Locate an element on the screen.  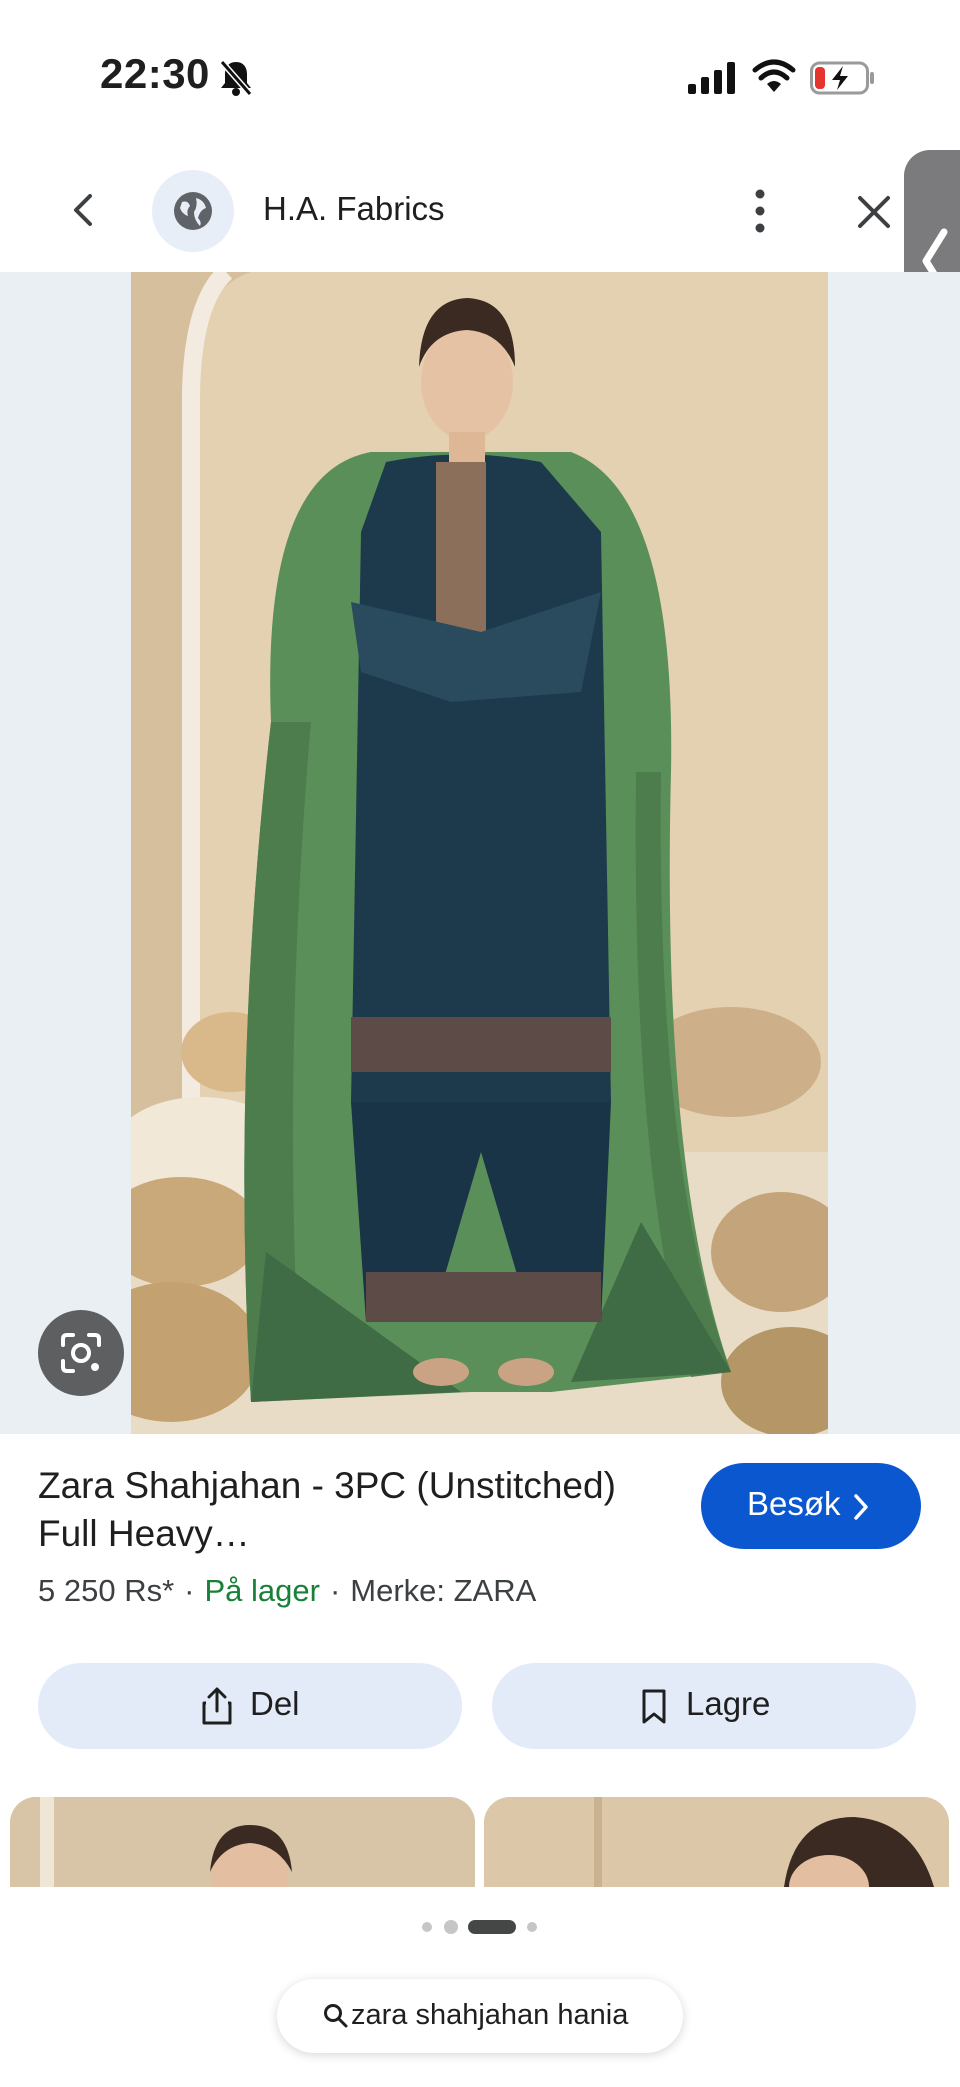
share-button-label: Del is located at coordinates (275, 1703).